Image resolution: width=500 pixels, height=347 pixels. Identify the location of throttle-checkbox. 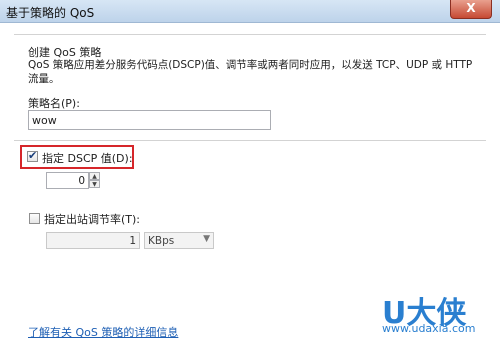
(34, 218).